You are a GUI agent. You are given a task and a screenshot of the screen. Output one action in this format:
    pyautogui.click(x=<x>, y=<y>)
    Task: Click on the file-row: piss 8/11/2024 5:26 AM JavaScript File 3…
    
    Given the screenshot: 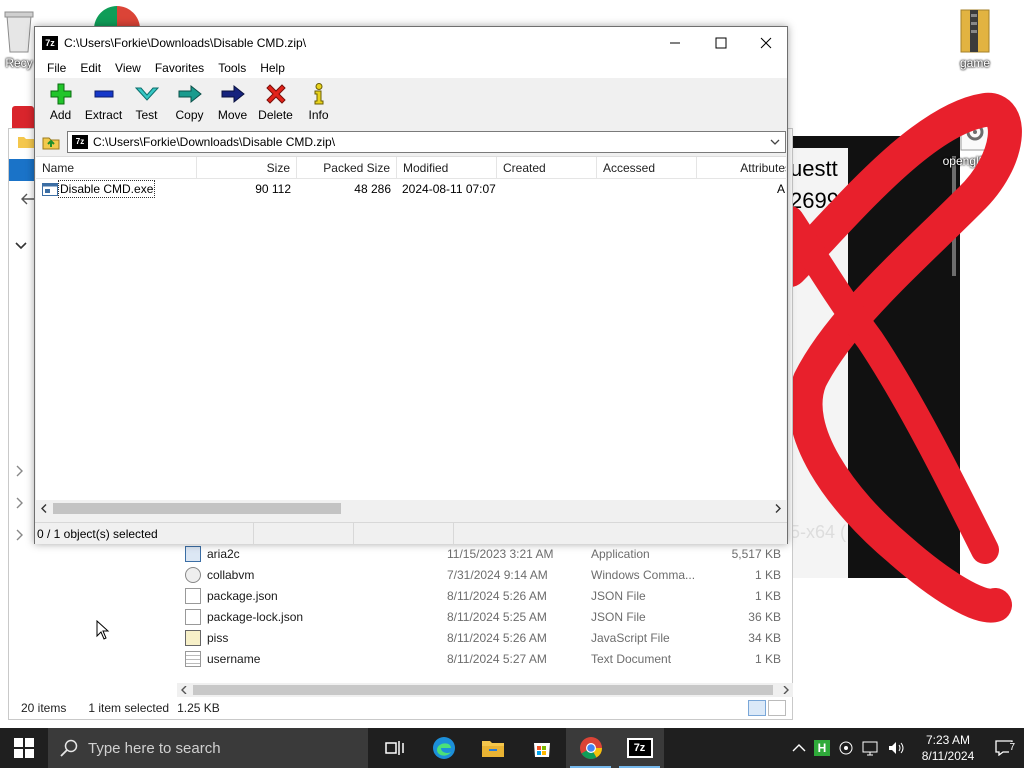 What is the action you would take?
    pyautogui.click(x=485, y=637)
    